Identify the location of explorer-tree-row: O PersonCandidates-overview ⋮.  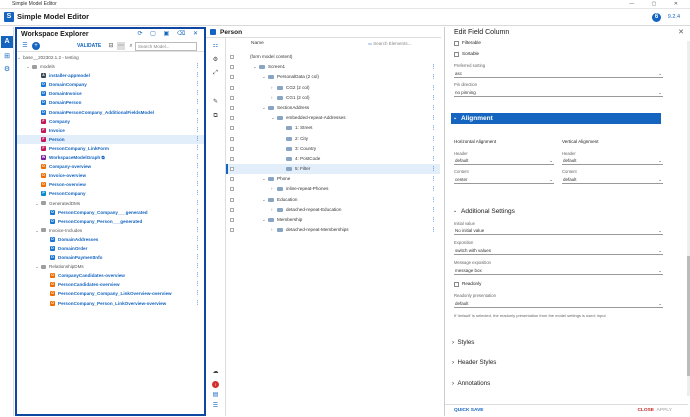
(110, 284).